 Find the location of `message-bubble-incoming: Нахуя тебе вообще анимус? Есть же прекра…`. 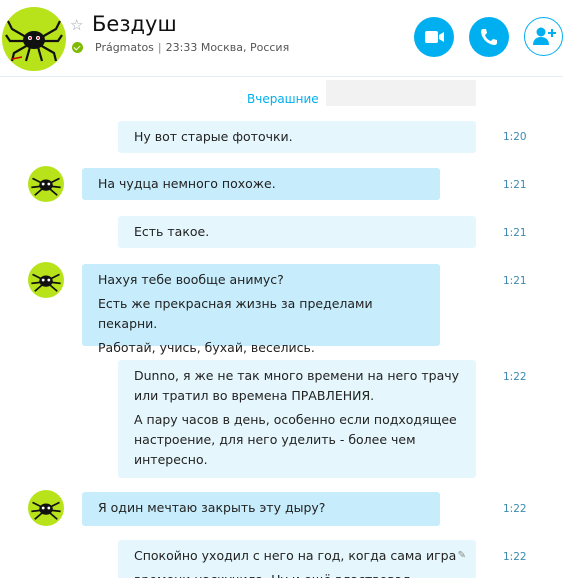

message-bubble-incoming: Нахуя тебе вообще анимус? Есть же прекра… is located at coordinates (261, 309).